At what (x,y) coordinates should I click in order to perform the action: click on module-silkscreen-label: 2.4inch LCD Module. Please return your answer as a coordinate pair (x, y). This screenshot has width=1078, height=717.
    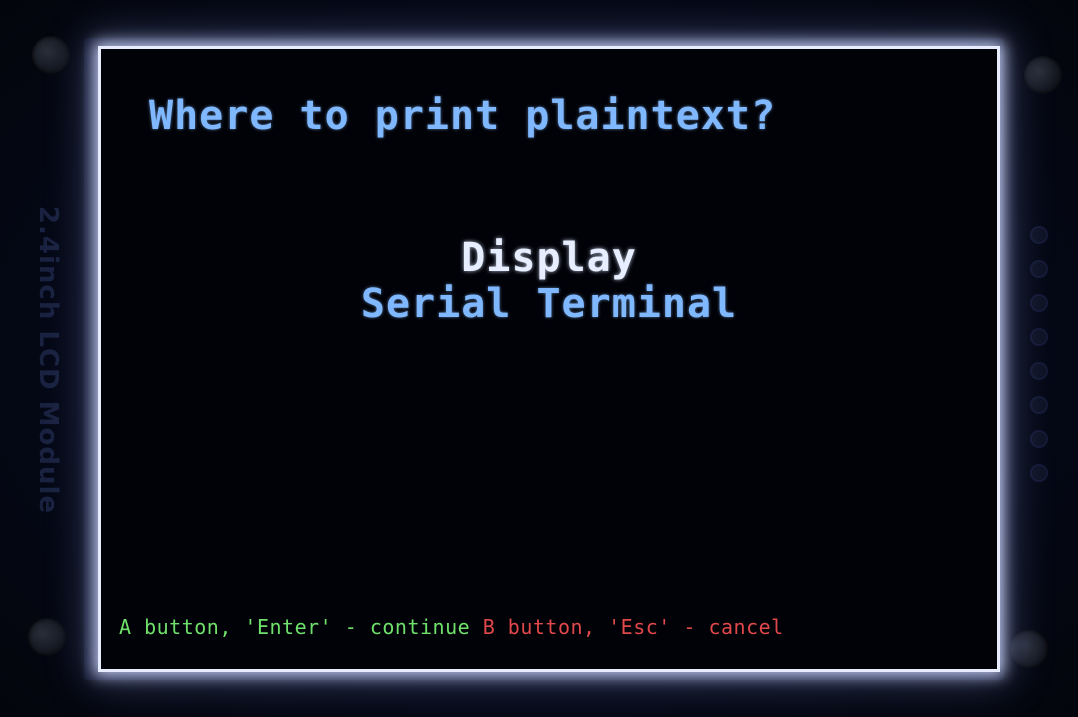
    Looking at the image, I should click on (48, 360).